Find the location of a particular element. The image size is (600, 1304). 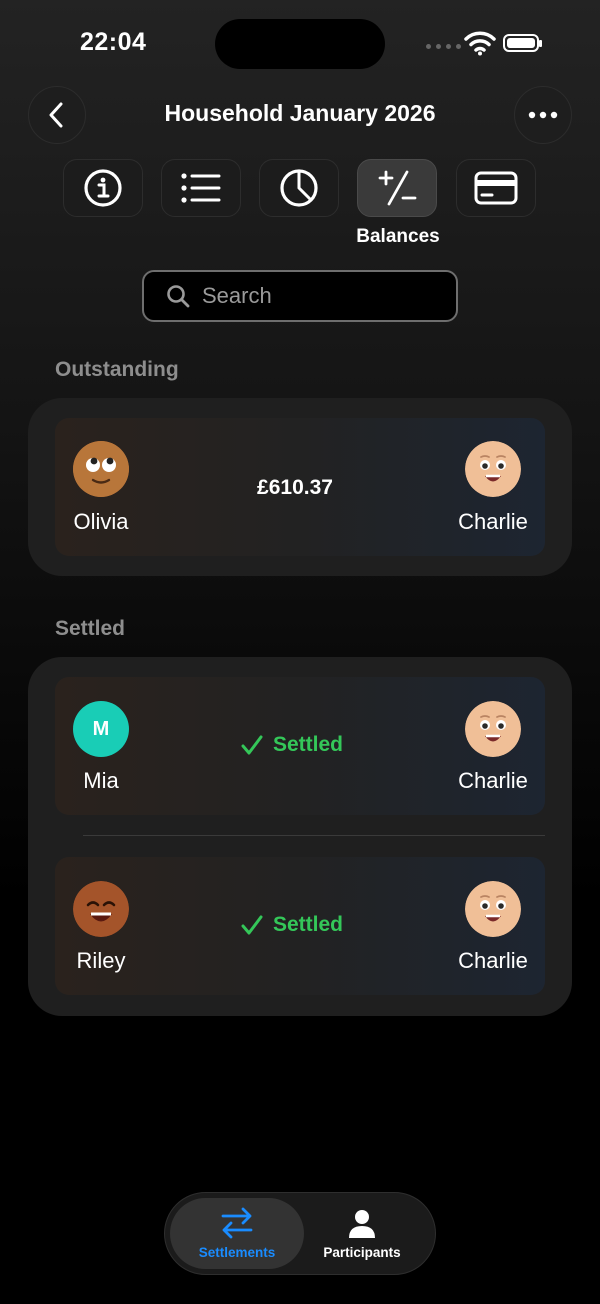

avatar-olivia is located at coordinates (101, 469).